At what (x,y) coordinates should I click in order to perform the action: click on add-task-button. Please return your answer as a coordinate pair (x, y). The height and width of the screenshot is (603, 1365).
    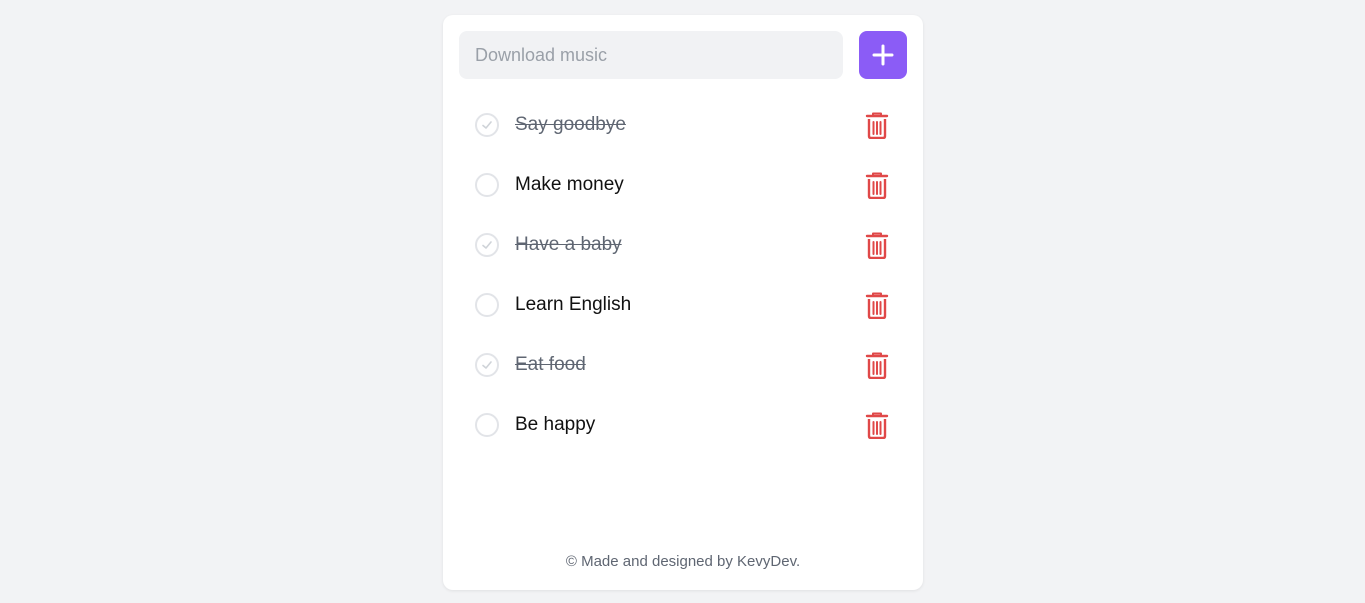
    Looking at the image, I should click on (883, 55).